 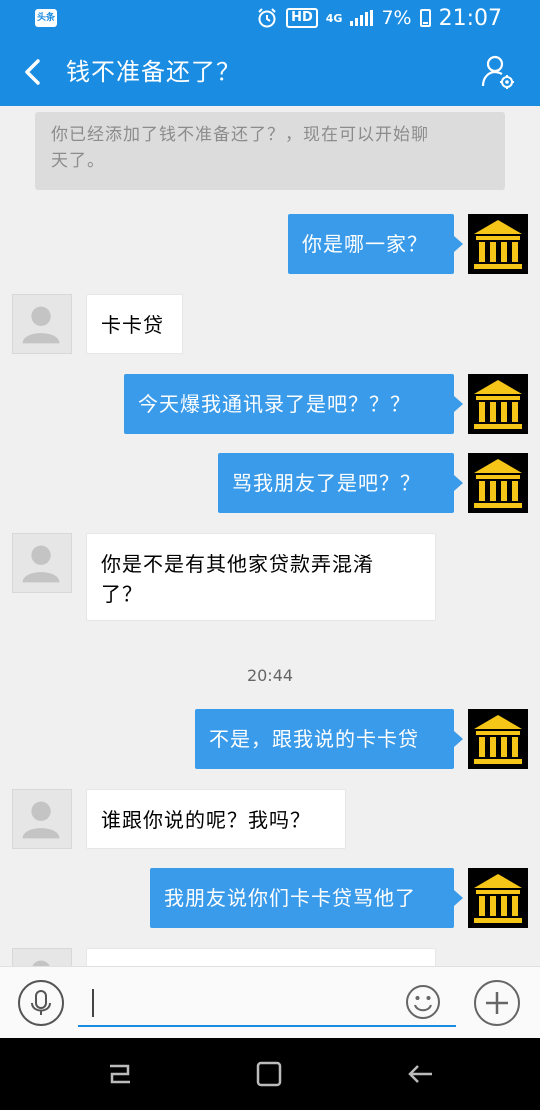 What do you see at coordinates (206, 820) in the screenshot?
I see `message-text: 谁跟你说的呢？我吗？` at bounding box center [206, 820].